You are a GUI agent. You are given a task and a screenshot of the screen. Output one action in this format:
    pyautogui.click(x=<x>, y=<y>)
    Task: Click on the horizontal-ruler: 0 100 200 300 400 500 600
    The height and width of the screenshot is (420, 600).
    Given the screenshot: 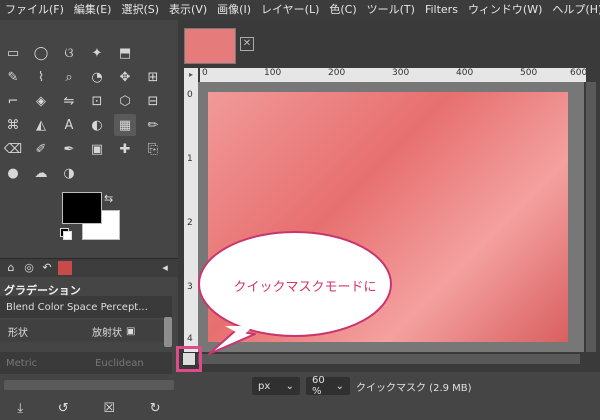 What is the action you would take?
    pyautogui.click(x=394, y=75)
    